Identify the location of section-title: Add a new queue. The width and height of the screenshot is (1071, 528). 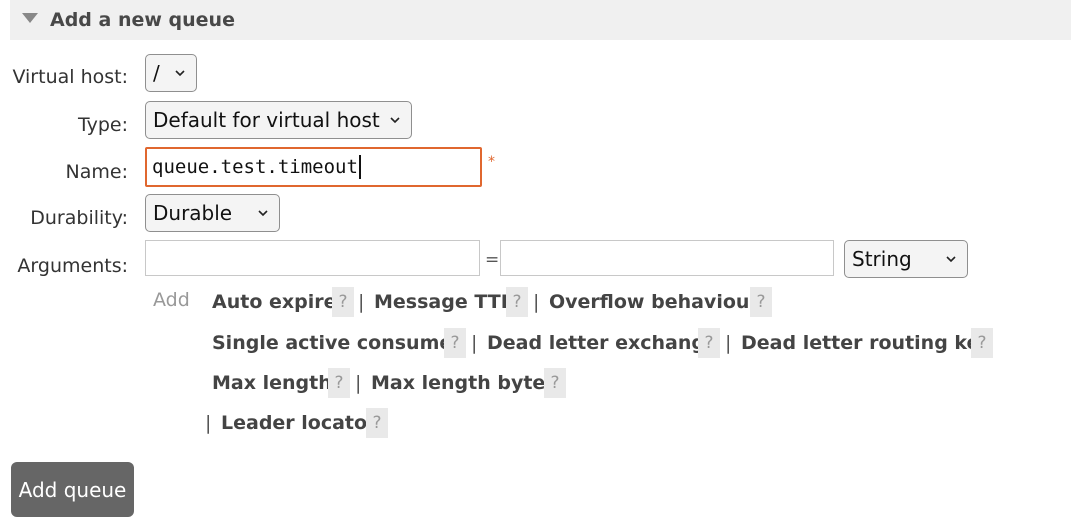
(142, 20).